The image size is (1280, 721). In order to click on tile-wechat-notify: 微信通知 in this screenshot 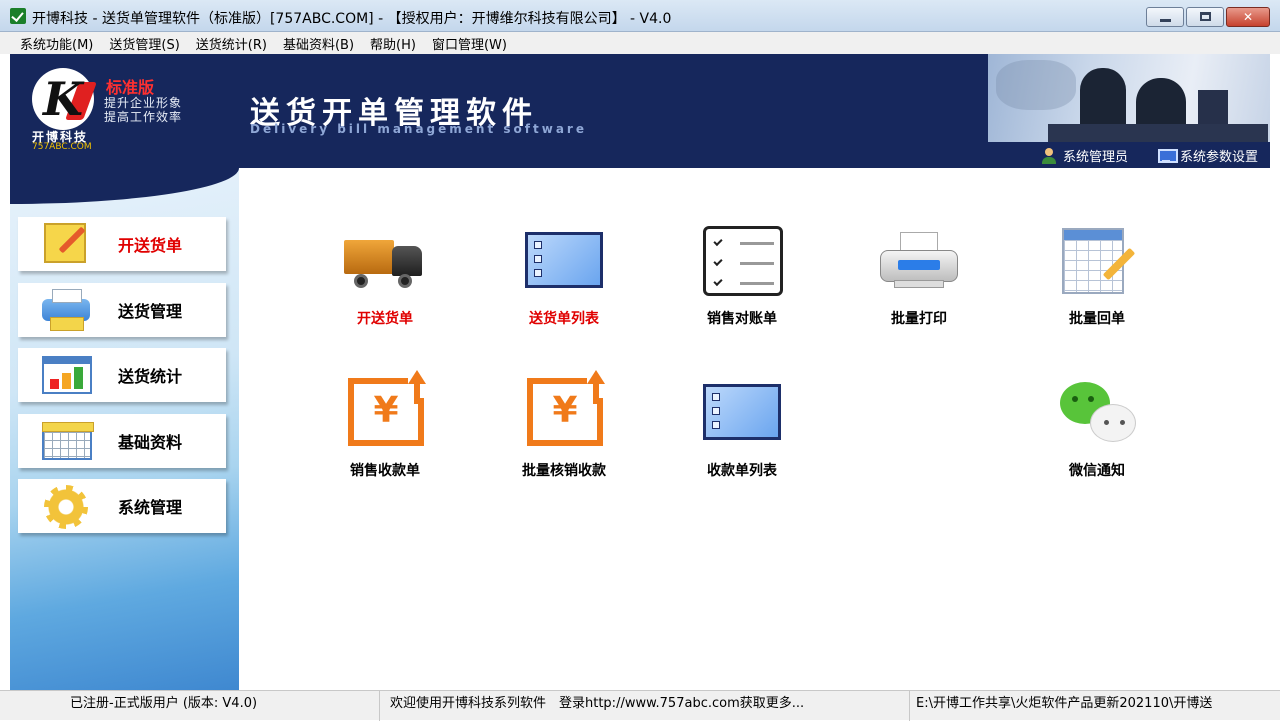, I will do `click(1097, 434)`.